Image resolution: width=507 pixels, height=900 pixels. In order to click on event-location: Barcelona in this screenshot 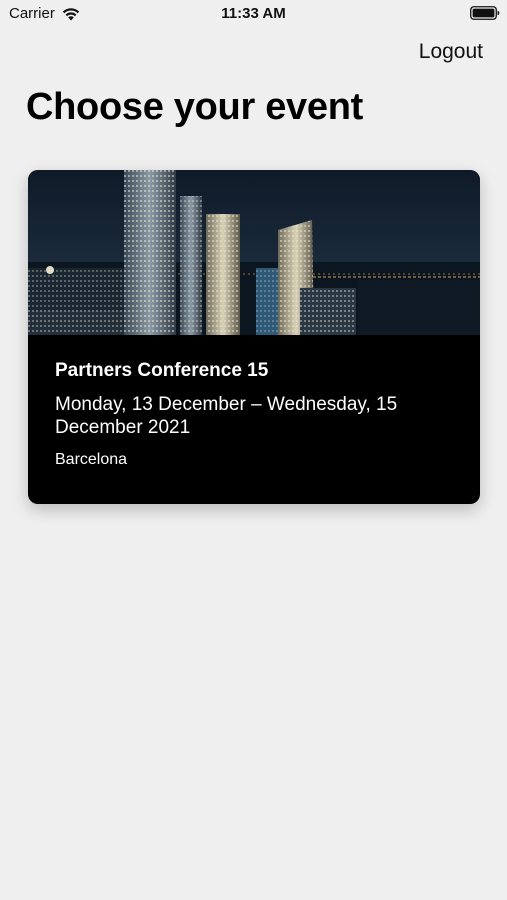, I will do `click(91, 459)`.